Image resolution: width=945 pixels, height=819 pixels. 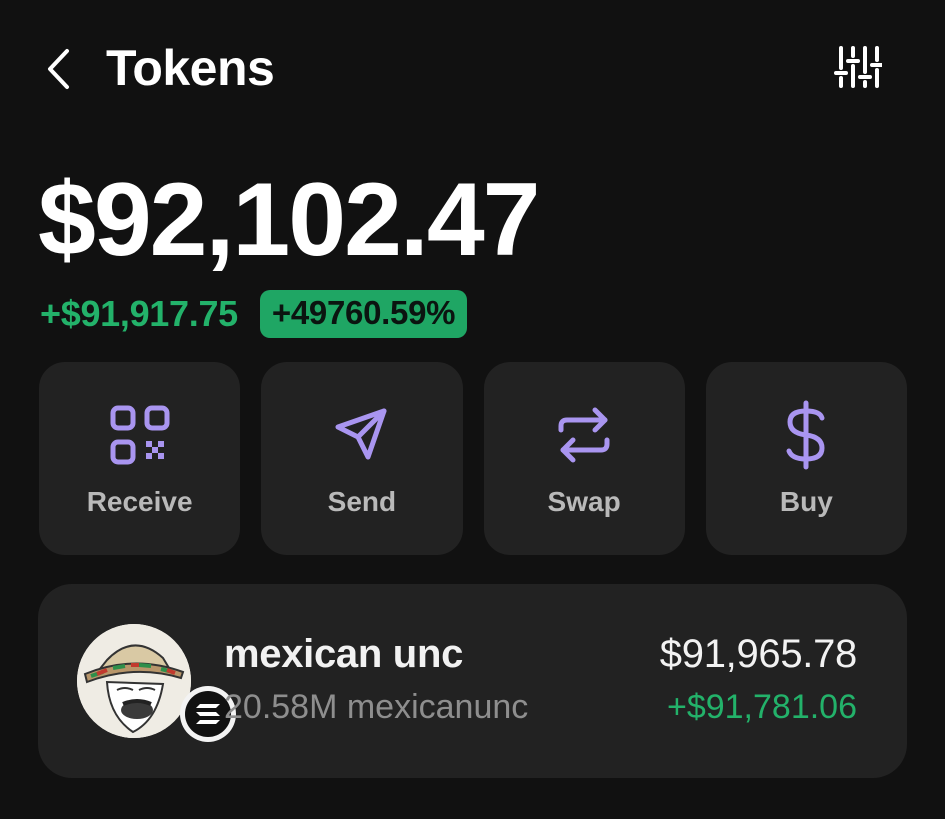 I want to click on receive-button: Receive, so click(x=140, y=458).